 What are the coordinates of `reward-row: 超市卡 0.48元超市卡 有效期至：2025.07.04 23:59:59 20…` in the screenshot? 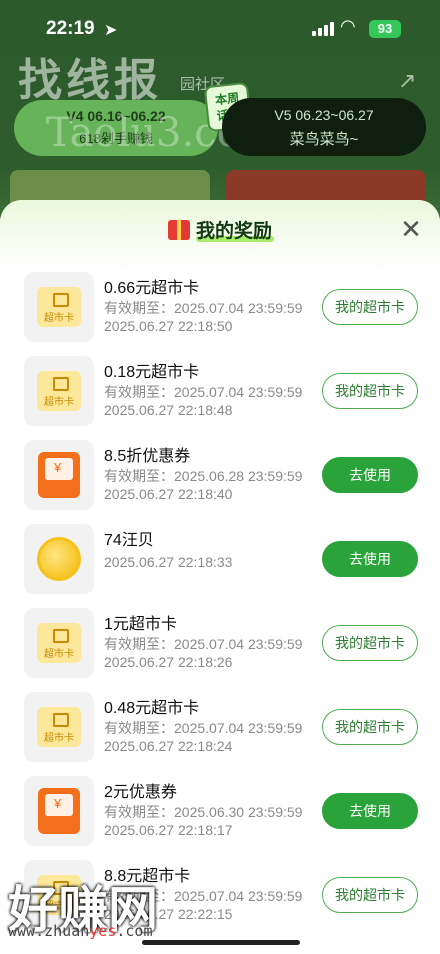 It's located at (220, 724).